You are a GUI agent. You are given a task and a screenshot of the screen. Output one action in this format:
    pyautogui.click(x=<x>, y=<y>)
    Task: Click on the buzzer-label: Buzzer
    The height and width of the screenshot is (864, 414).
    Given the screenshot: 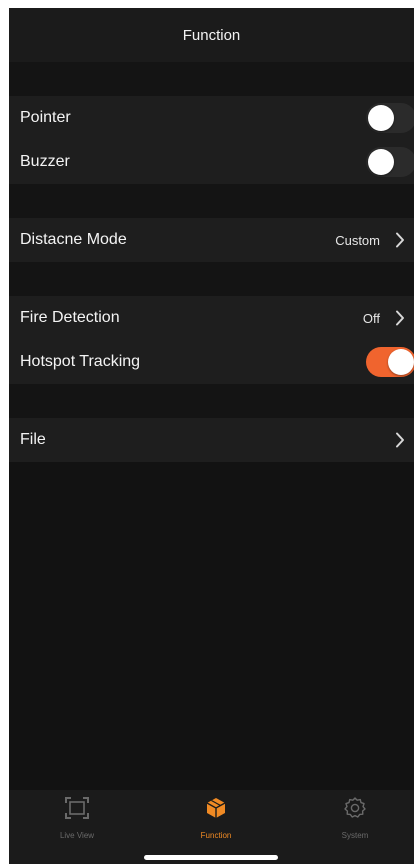 What is the action you would take?
    pyautogui.click(x=45, y=161)
    